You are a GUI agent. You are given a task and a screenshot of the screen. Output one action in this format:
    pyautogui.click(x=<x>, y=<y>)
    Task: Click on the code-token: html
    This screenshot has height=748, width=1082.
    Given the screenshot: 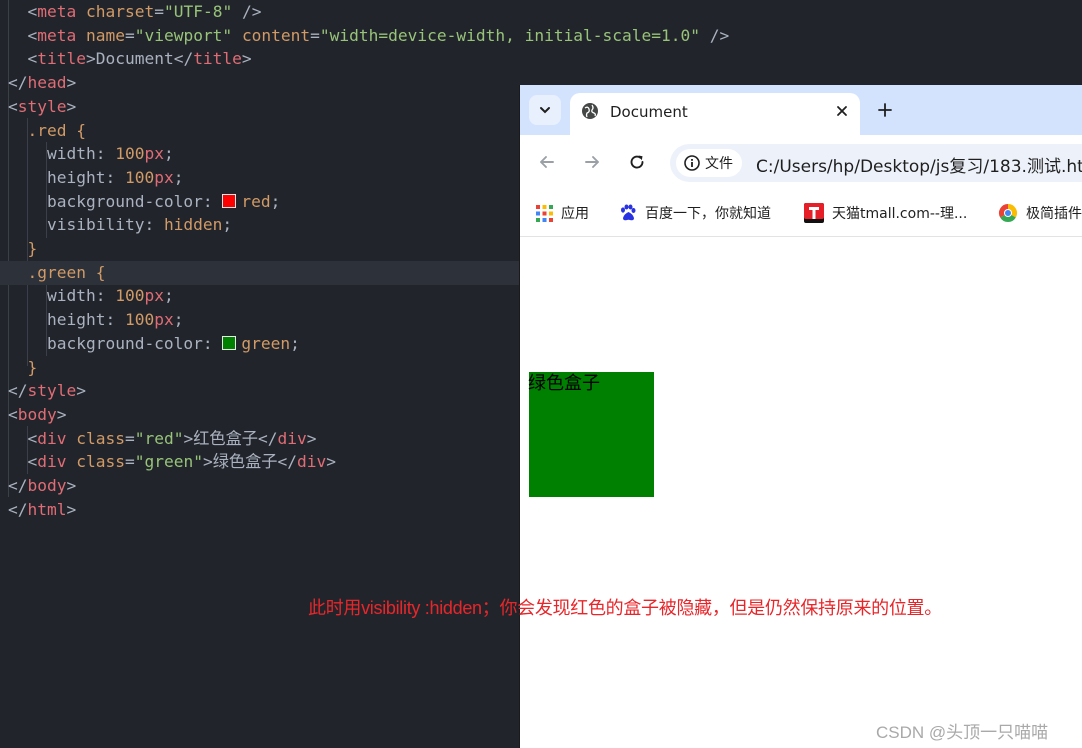 What is the action you would take?
    pyautogui.click(x=47, y=509)
    